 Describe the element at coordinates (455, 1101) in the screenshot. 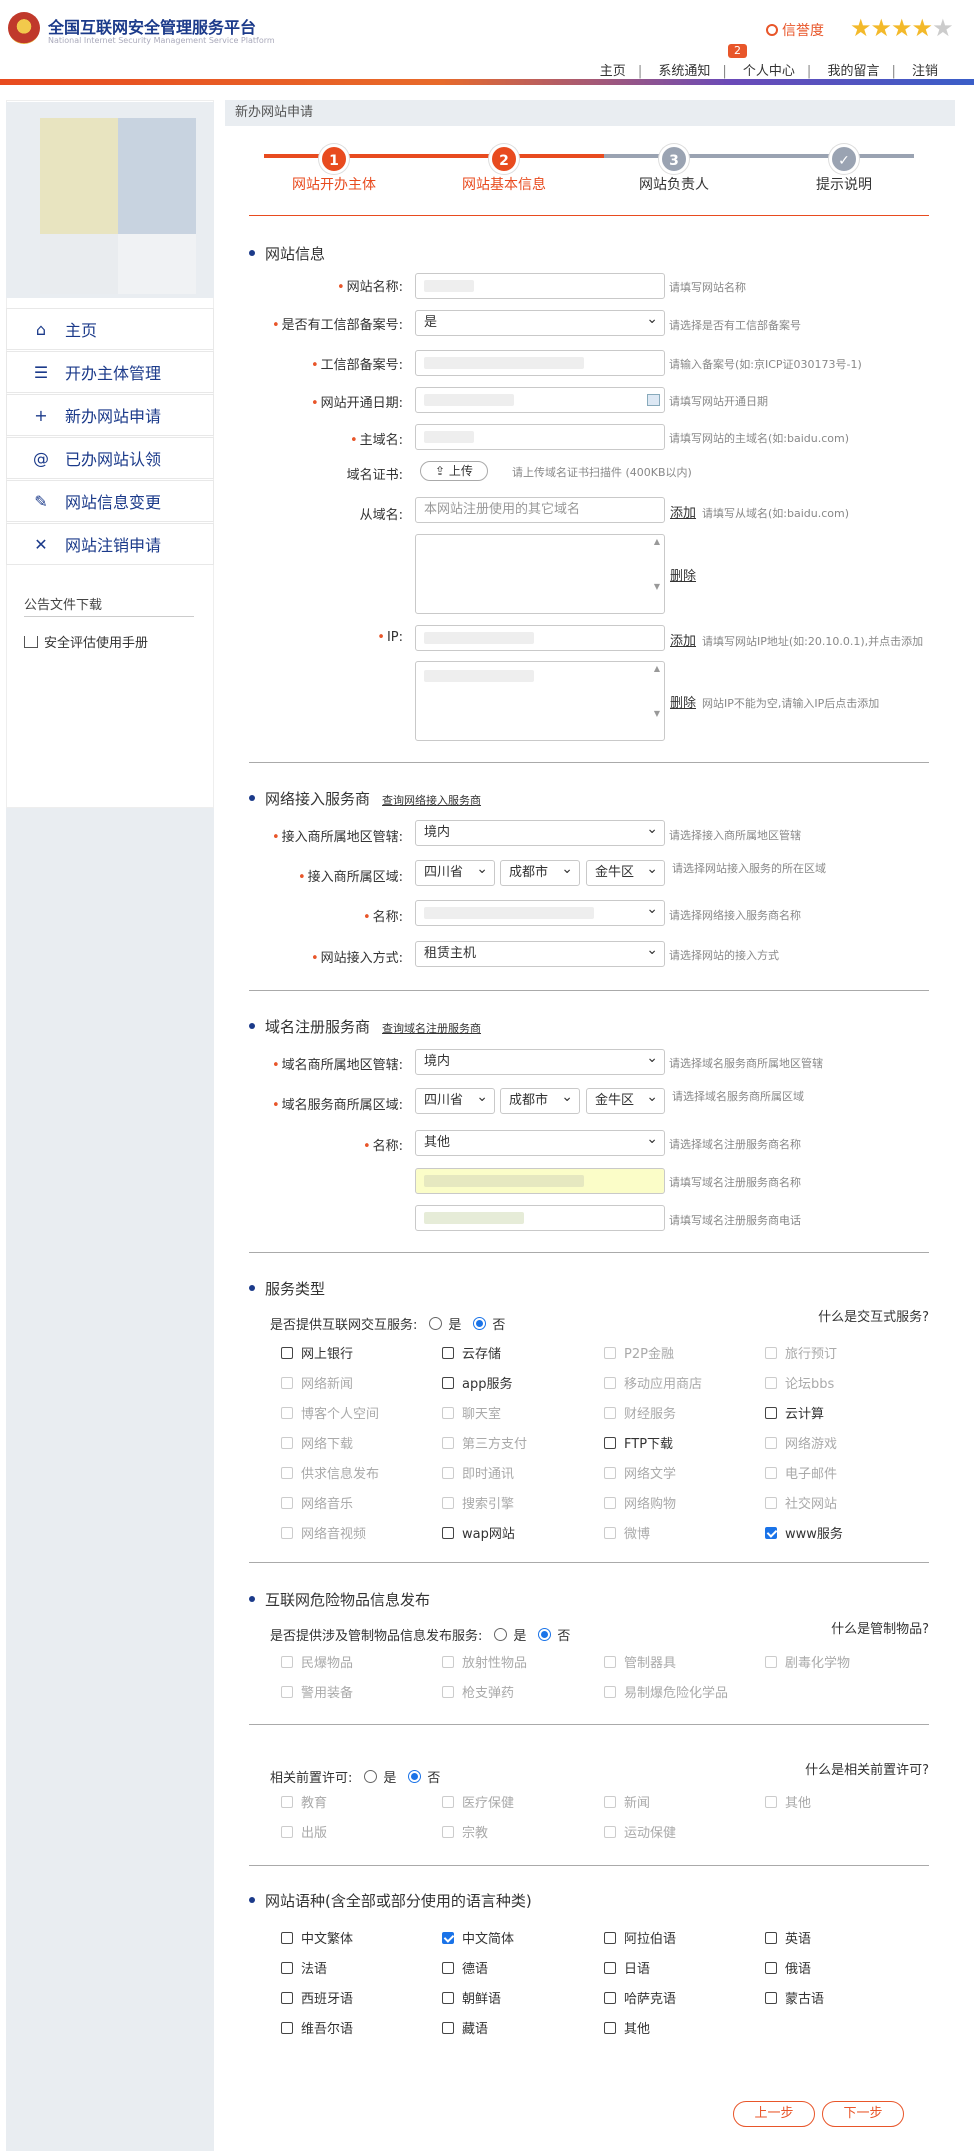

I see `registrar-province-select: 四川省` at that location.